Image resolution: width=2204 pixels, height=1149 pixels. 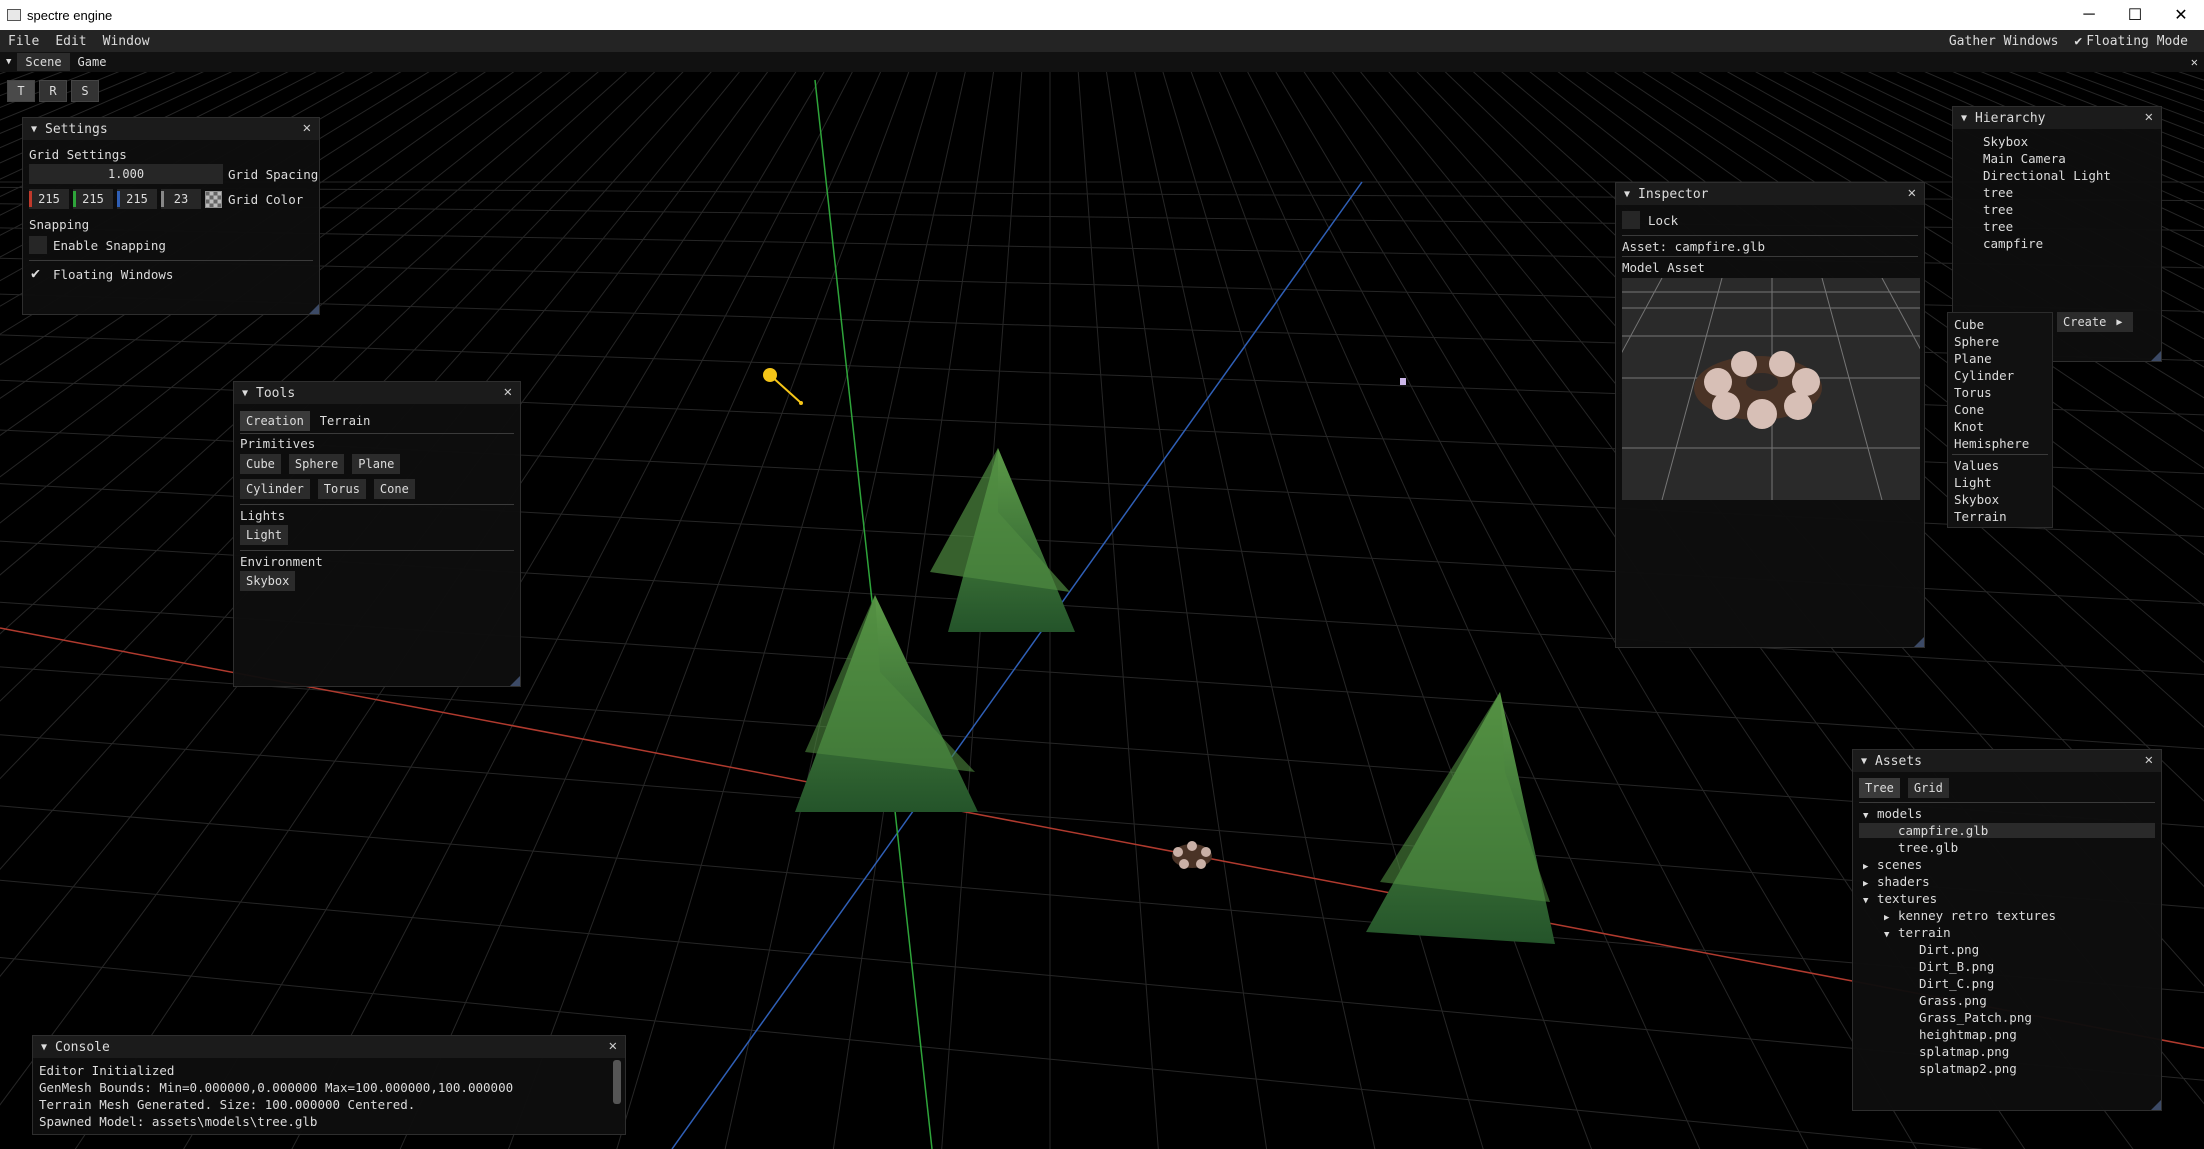 I want to click on lock-checkbox, so click(x=1631, y=220).